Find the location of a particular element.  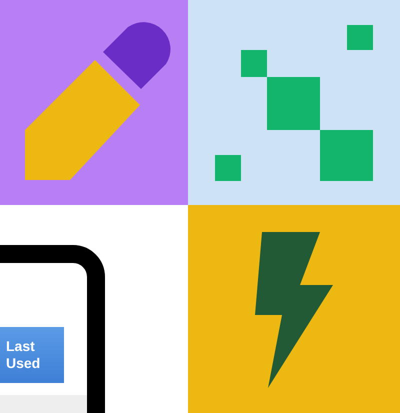

lightning-bolt-icon is located at coordinates (294, 310).